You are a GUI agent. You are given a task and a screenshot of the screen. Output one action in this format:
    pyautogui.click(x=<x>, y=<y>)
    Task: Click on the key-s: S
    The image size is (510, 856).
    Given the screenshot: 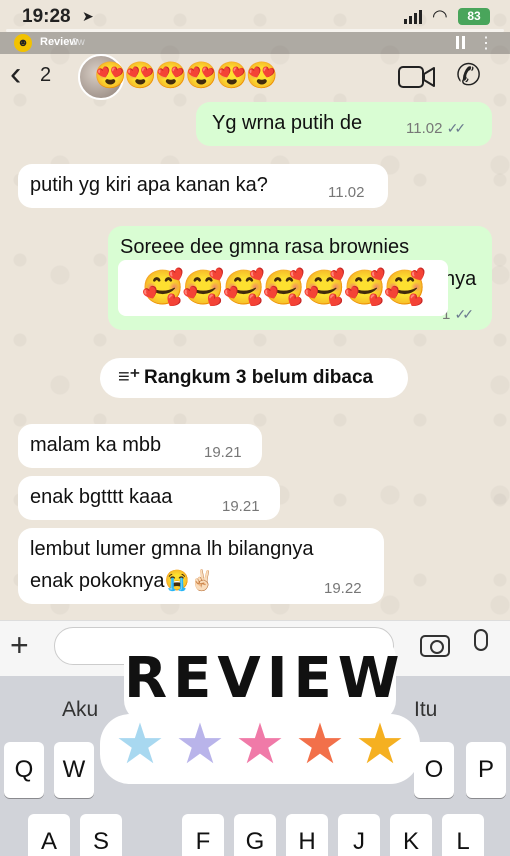 What is the action you would take?
    pyautogui.click(x=101, y=835)
    